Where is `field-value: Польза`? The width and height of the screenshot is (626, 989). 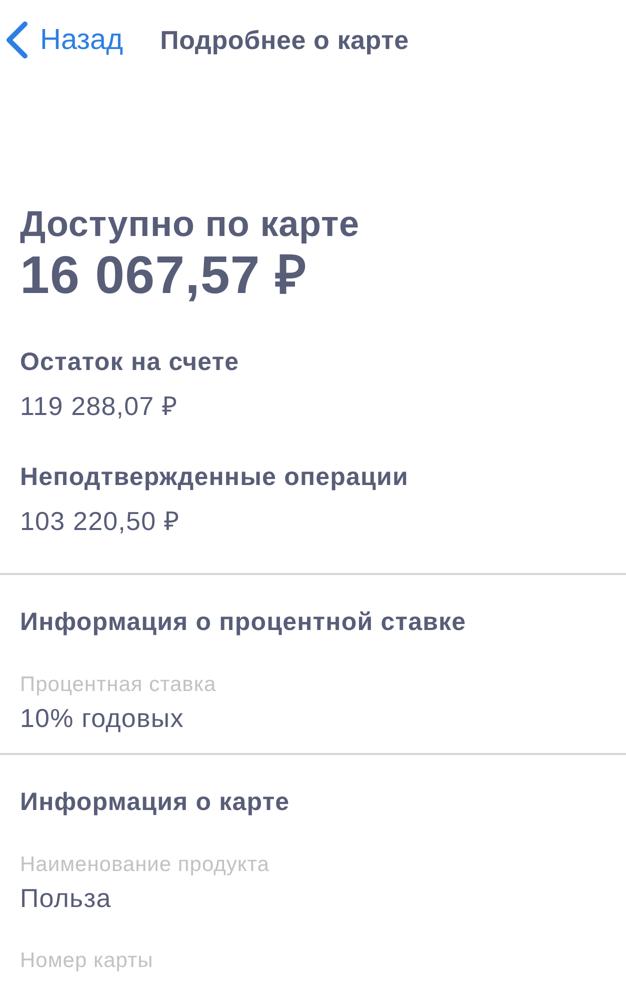
field-value: Польза is located at coordinates (66, 898).